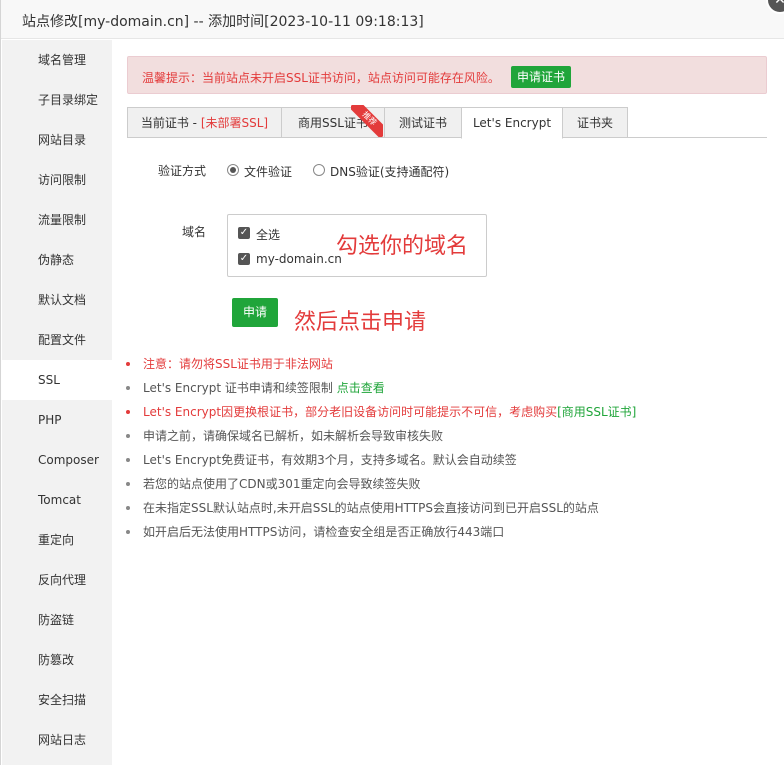 The image size is (784, 765). Describe the element at coordinates (57, 420) in the screenshot. I see `sidebar-item-php: PHP` at that location.